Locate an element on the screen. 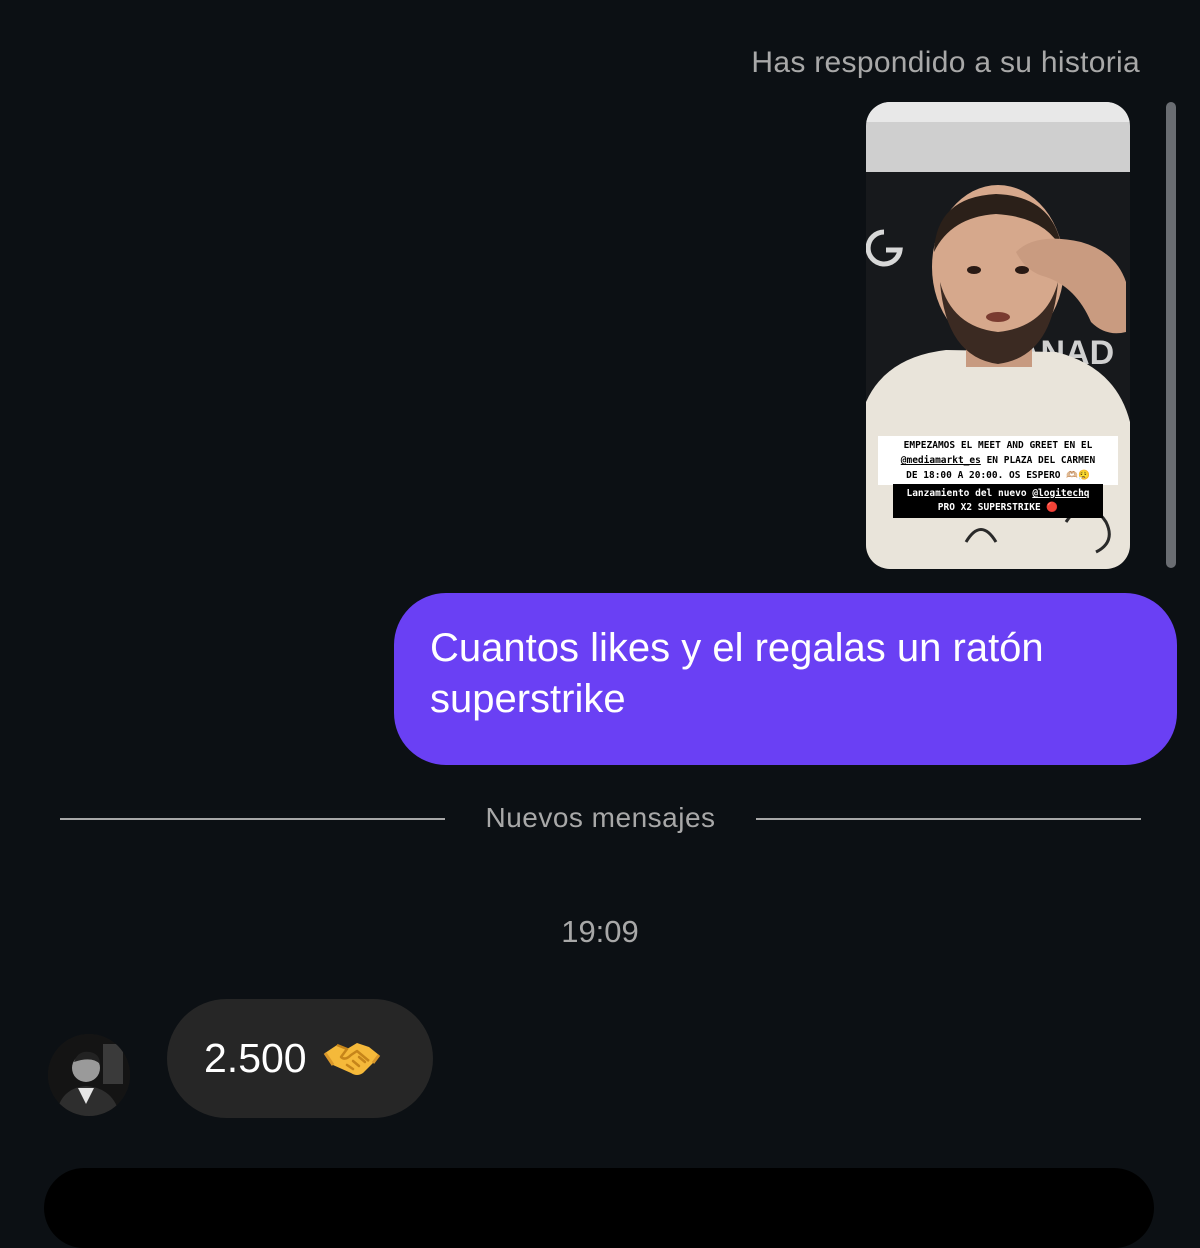  story-caption-line1: EMPEZAMOS EL MEET AND GREET EN EL is located at coordinates (998, 445).